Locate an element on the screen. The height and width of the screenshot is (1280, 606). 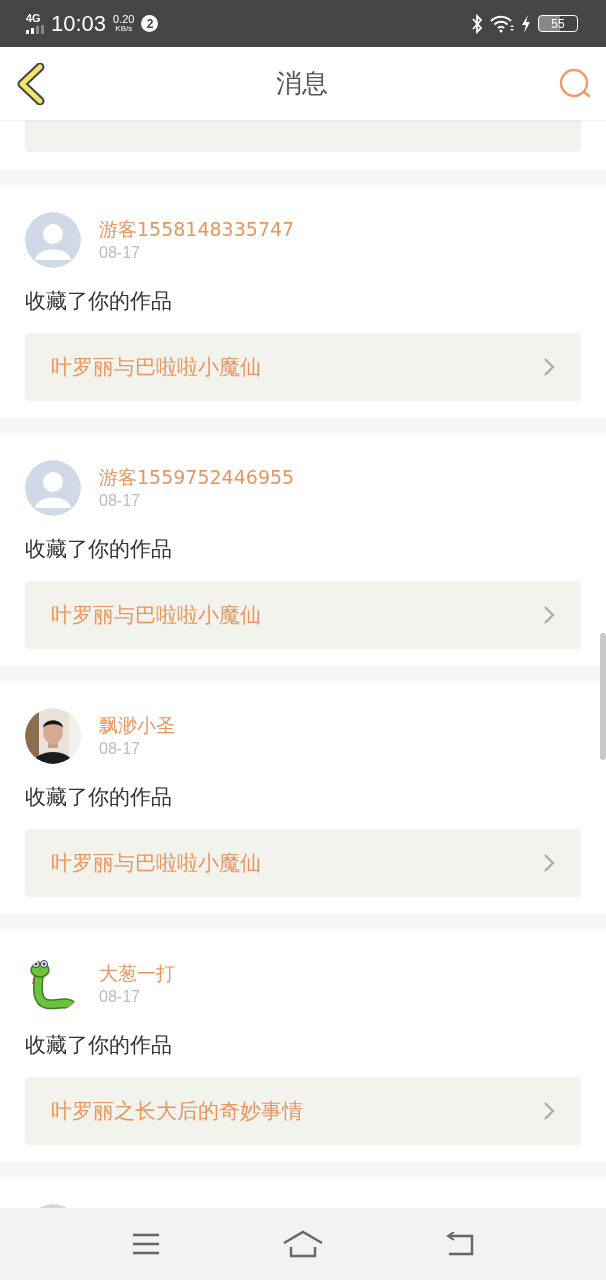
user-name: 飘渺小圣 is located at coordinates (137, 725).